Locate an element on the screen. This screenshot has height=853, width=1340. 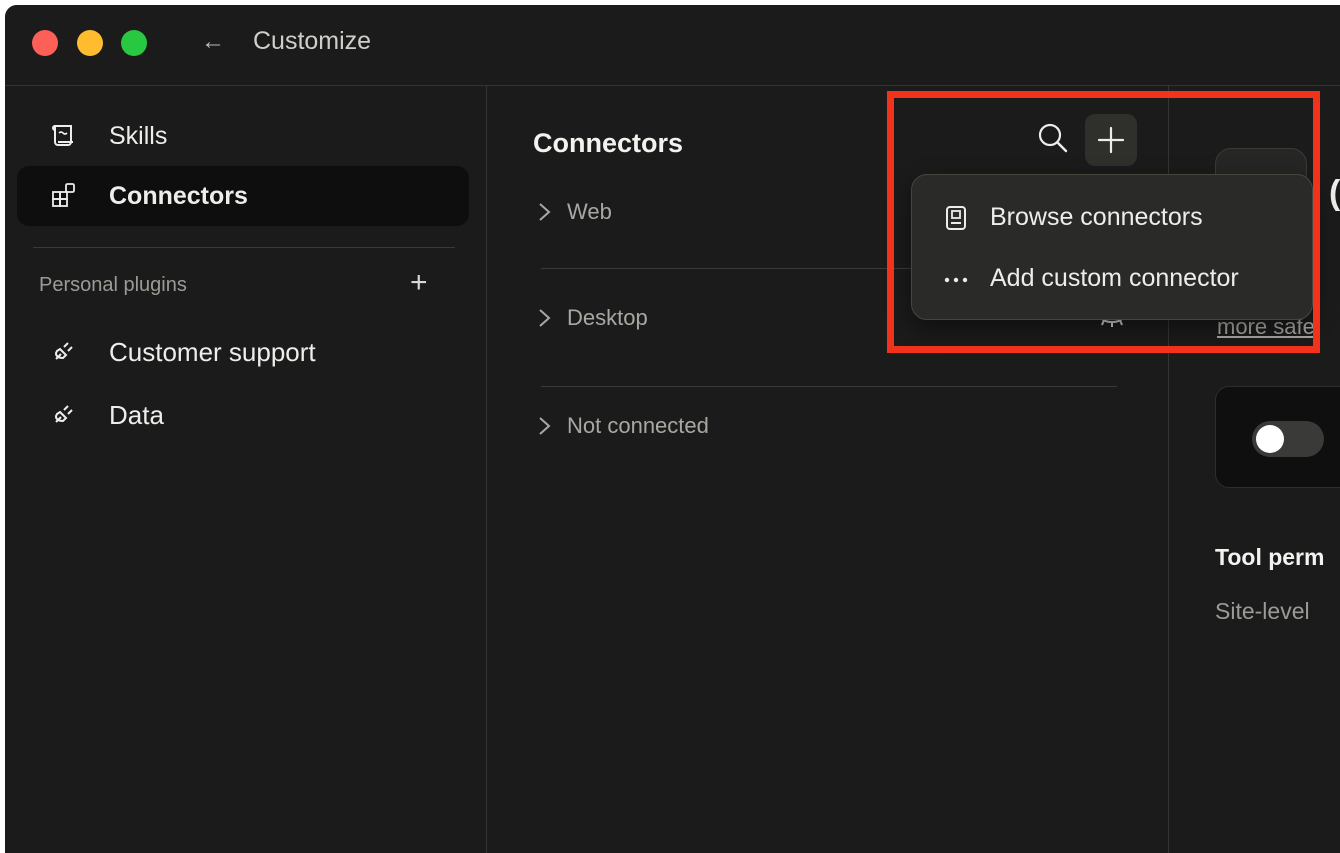
enable-toggle is located at coordinates (1288, 439).